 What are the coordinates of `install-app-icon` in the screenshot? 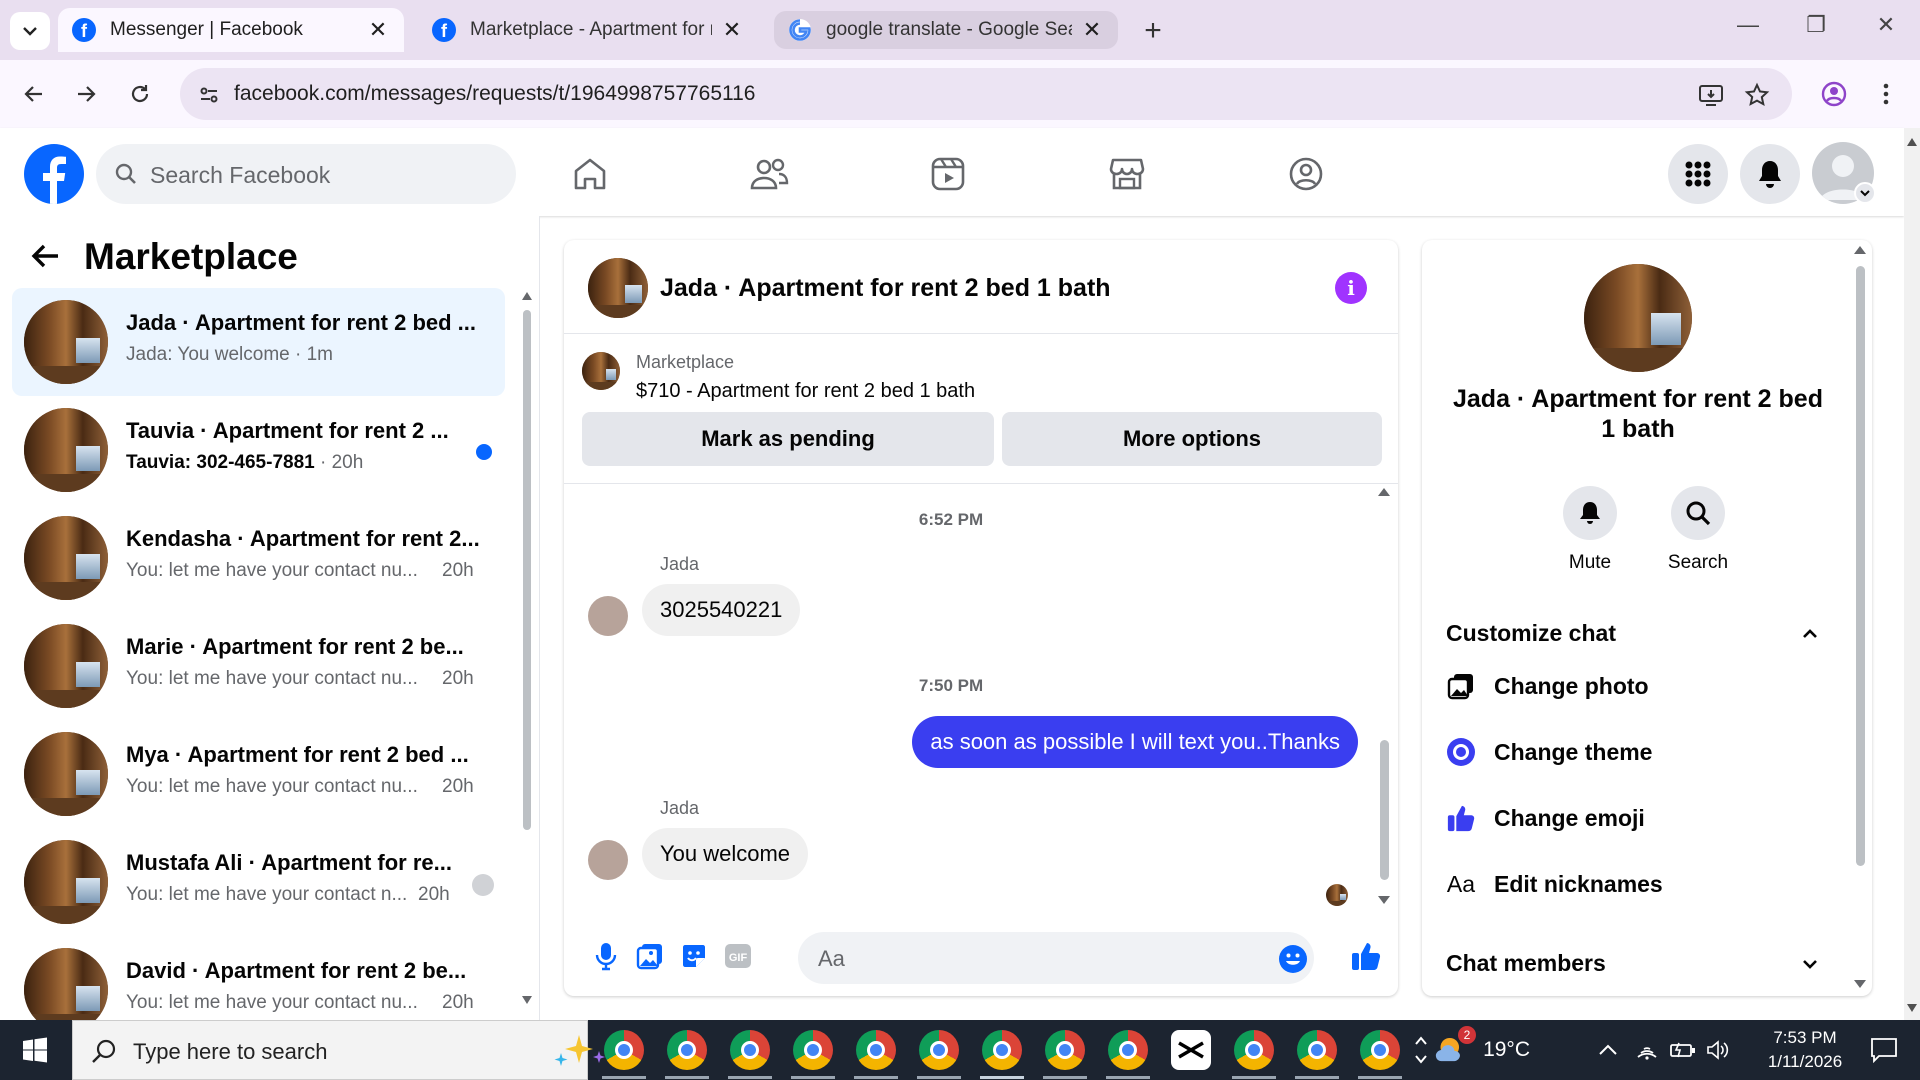 It's located at (1711, 95).